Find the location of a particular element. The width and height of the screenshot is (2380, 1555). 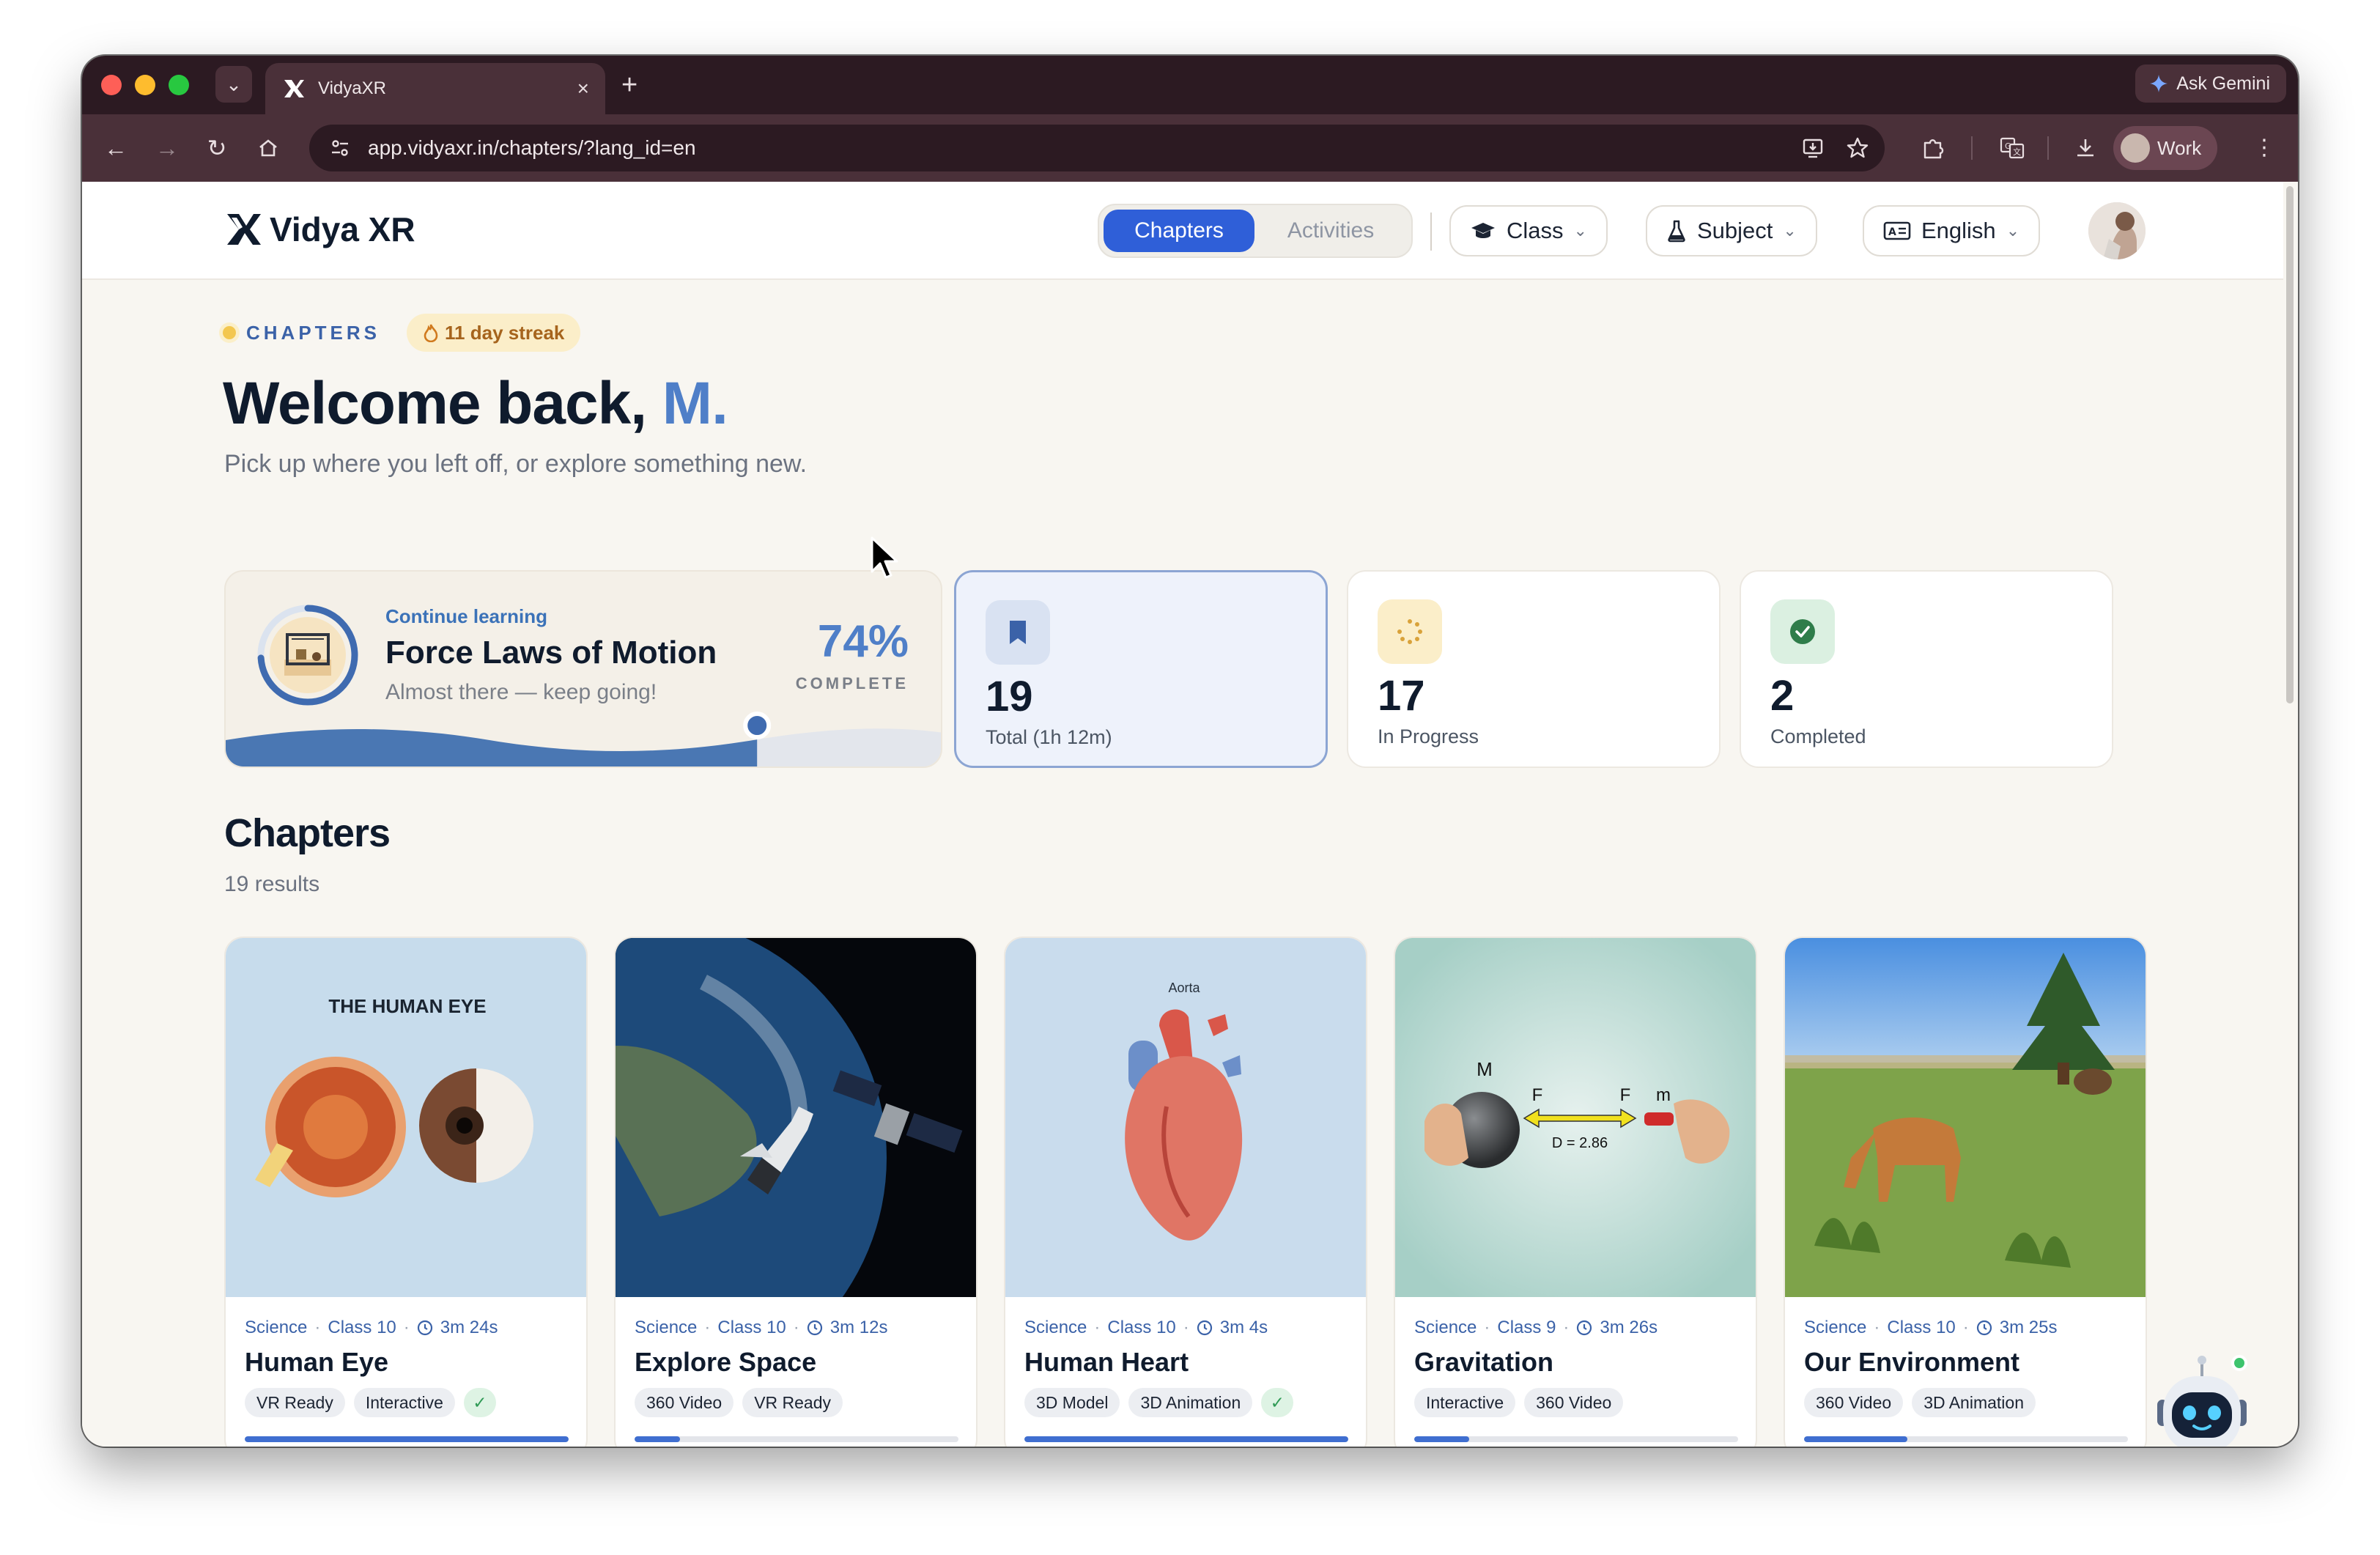

continue-progress-wave is located at coordinates (583, 739).